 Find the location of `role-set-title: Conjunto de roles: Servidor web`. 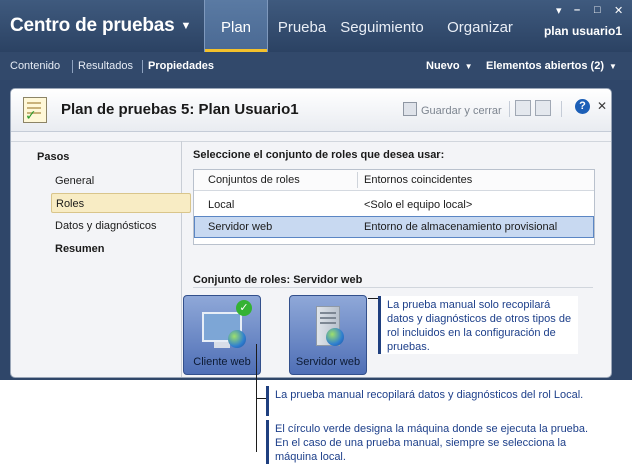

role-set-title: Conjunto de roles: Servidor web is located at coordinates (278, 280).